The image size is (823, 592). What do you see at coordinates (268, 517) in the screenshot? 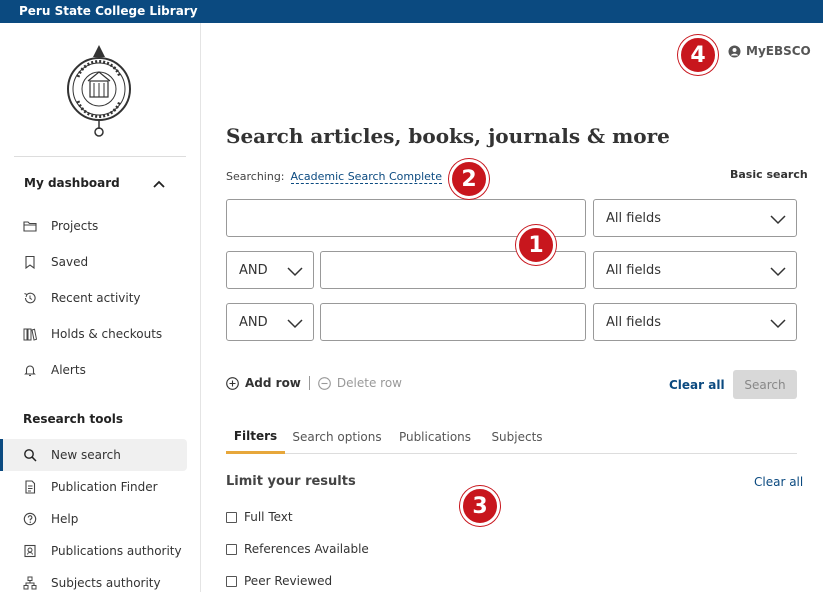
I see `checkbox-label: Full Text` at bounding box center [268, 517].